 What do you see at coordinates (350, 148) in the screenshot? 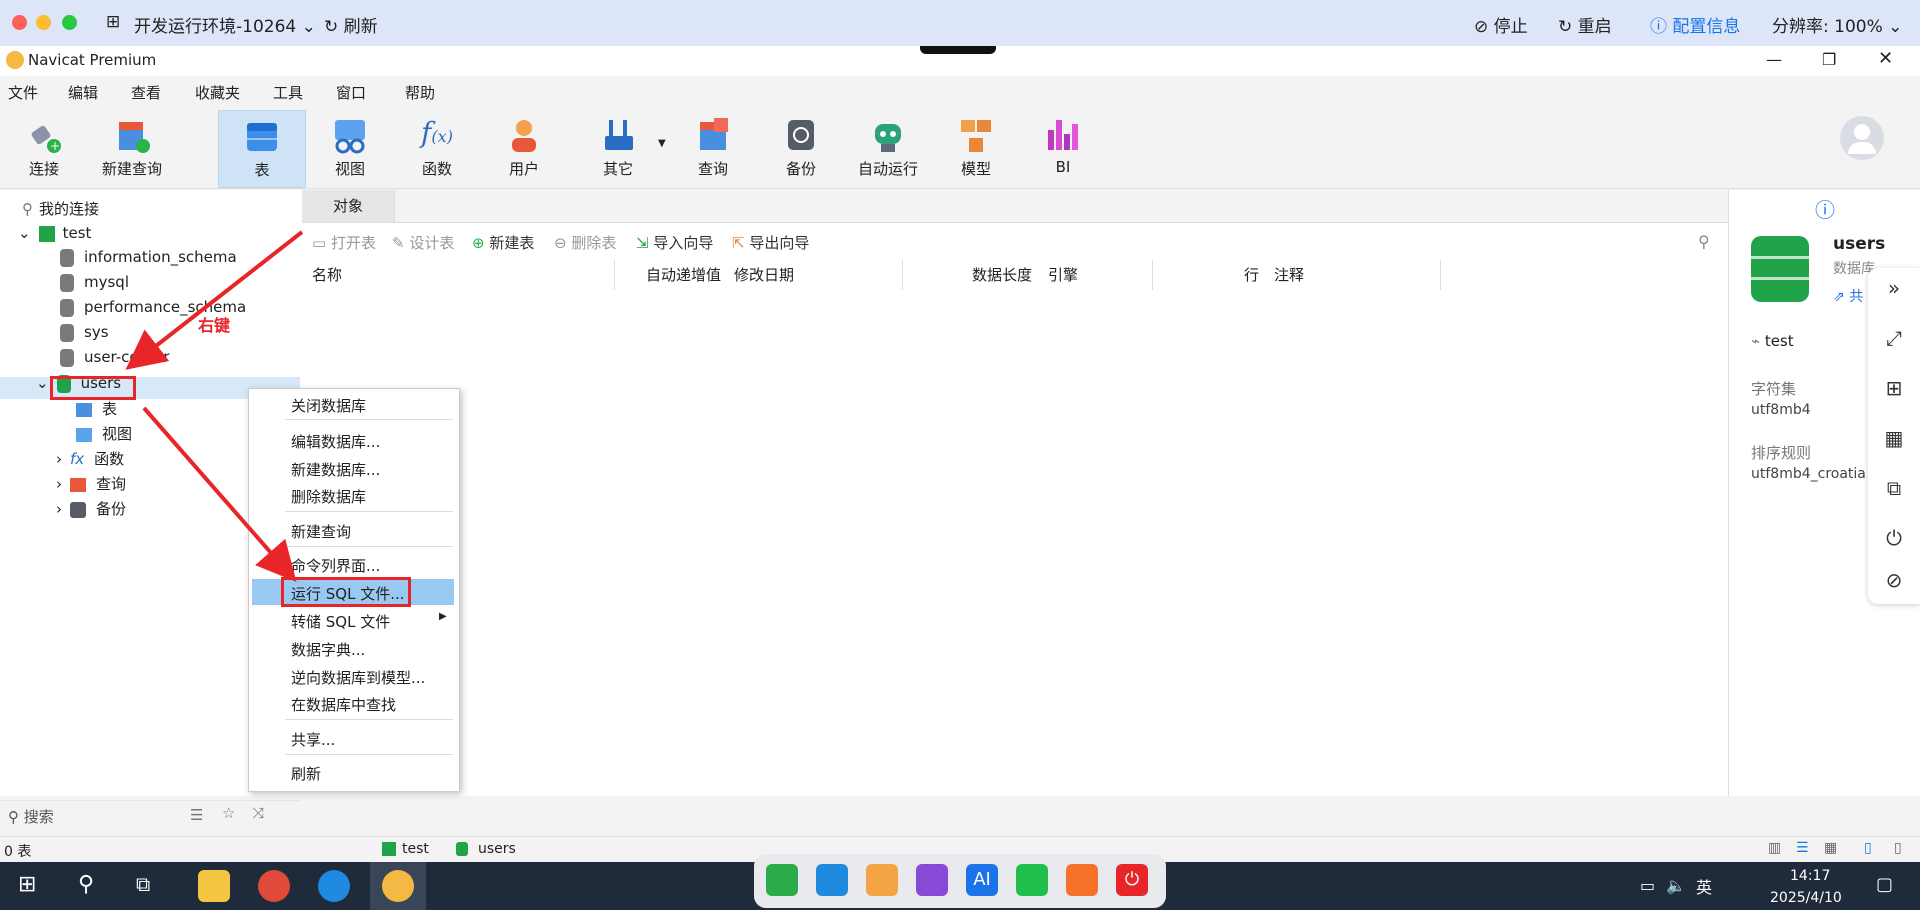
I see `view-button: 视图` at bounding box center [350, 148].